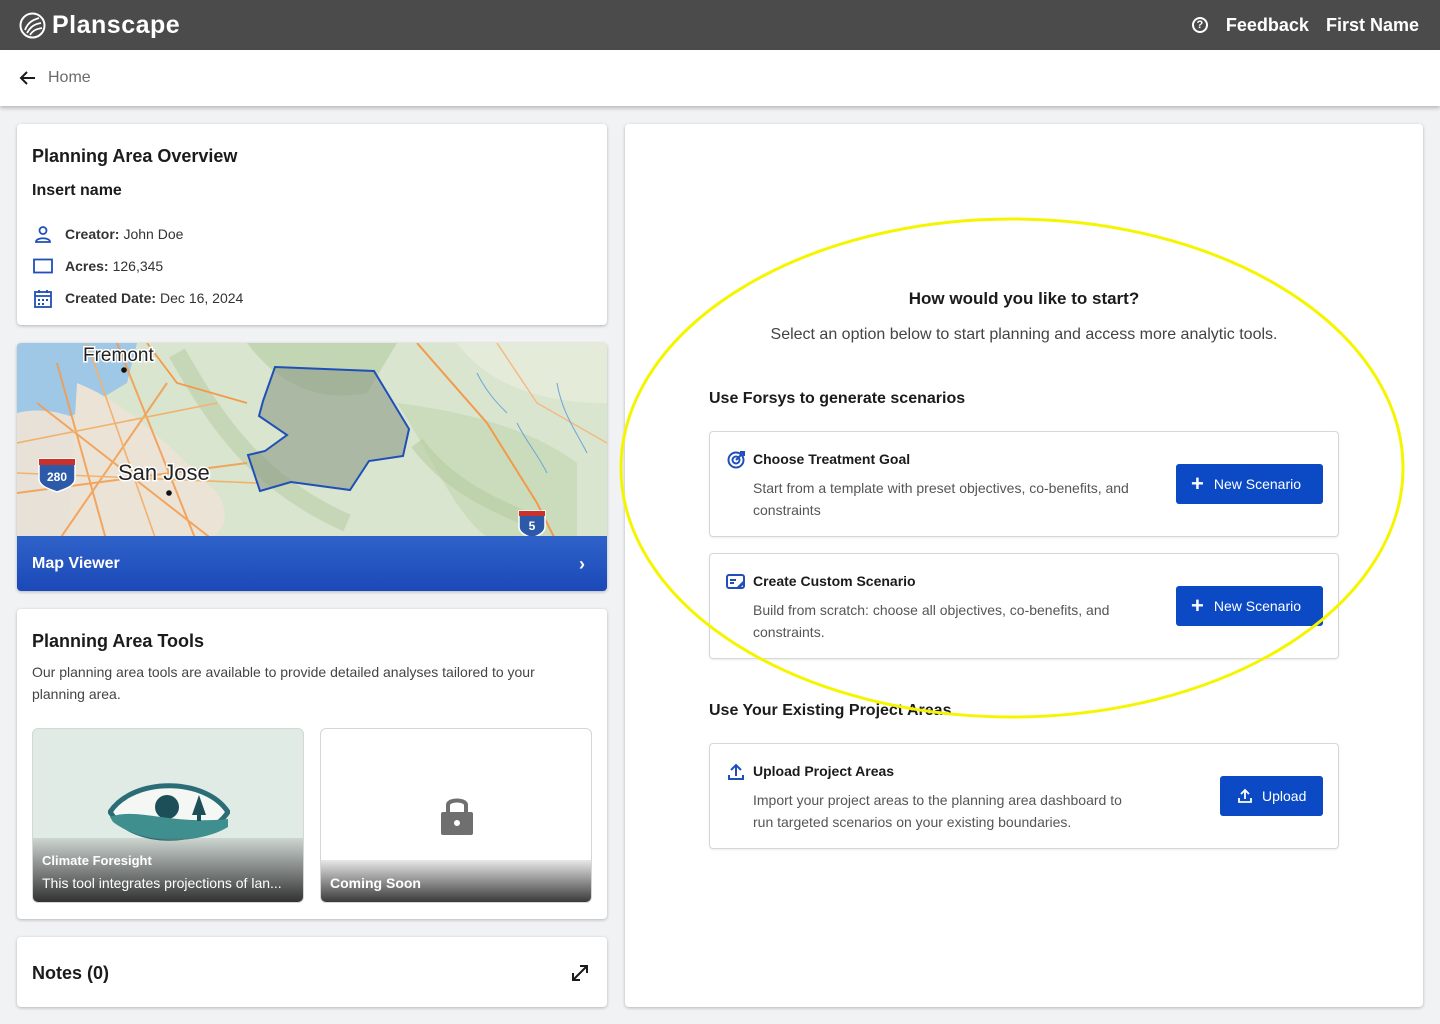 This screenshot has height=1024, width=1440. Describe the element at coordinates (736, 460) in the screenshot. I see `target-icon` at that location.